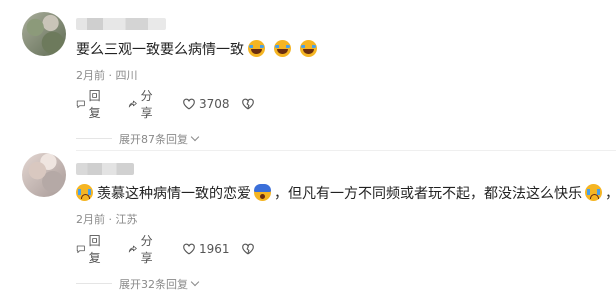 Image resolution: width=616 pixels, height=294 pixels. I want to click on comment-text: 要么三观一致要么病情一致, so click(199, 50).